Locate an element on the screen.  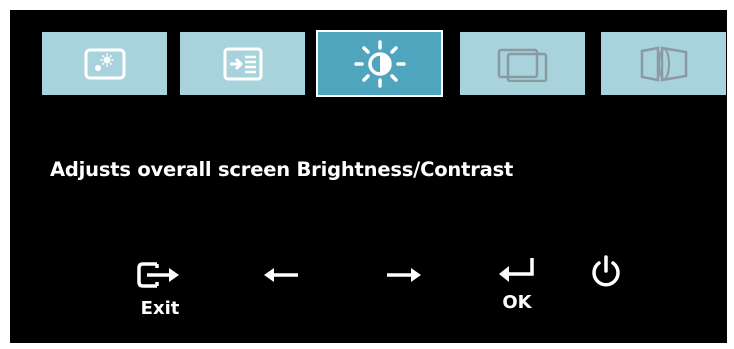
image-position-icon is located at coordinates (523, 64).